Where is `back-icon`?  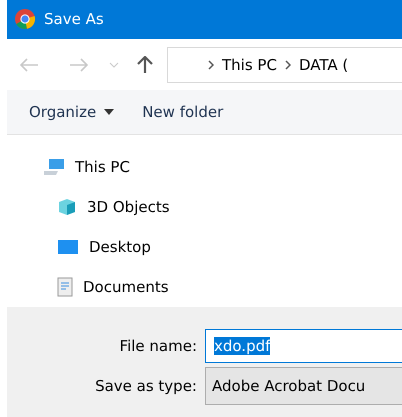
back-icon is located at coordinates (29, 65).